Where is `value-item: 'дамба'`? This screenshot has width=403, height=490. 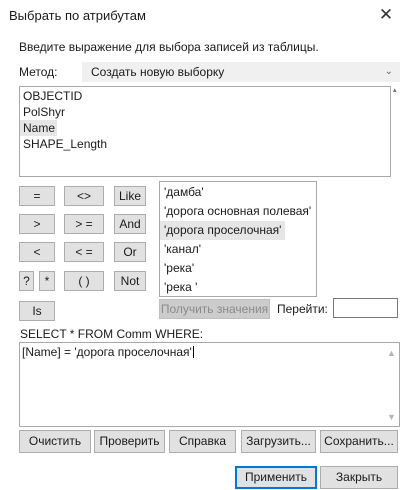 value-item: 'дамба' is located at coordinates (238, 192).